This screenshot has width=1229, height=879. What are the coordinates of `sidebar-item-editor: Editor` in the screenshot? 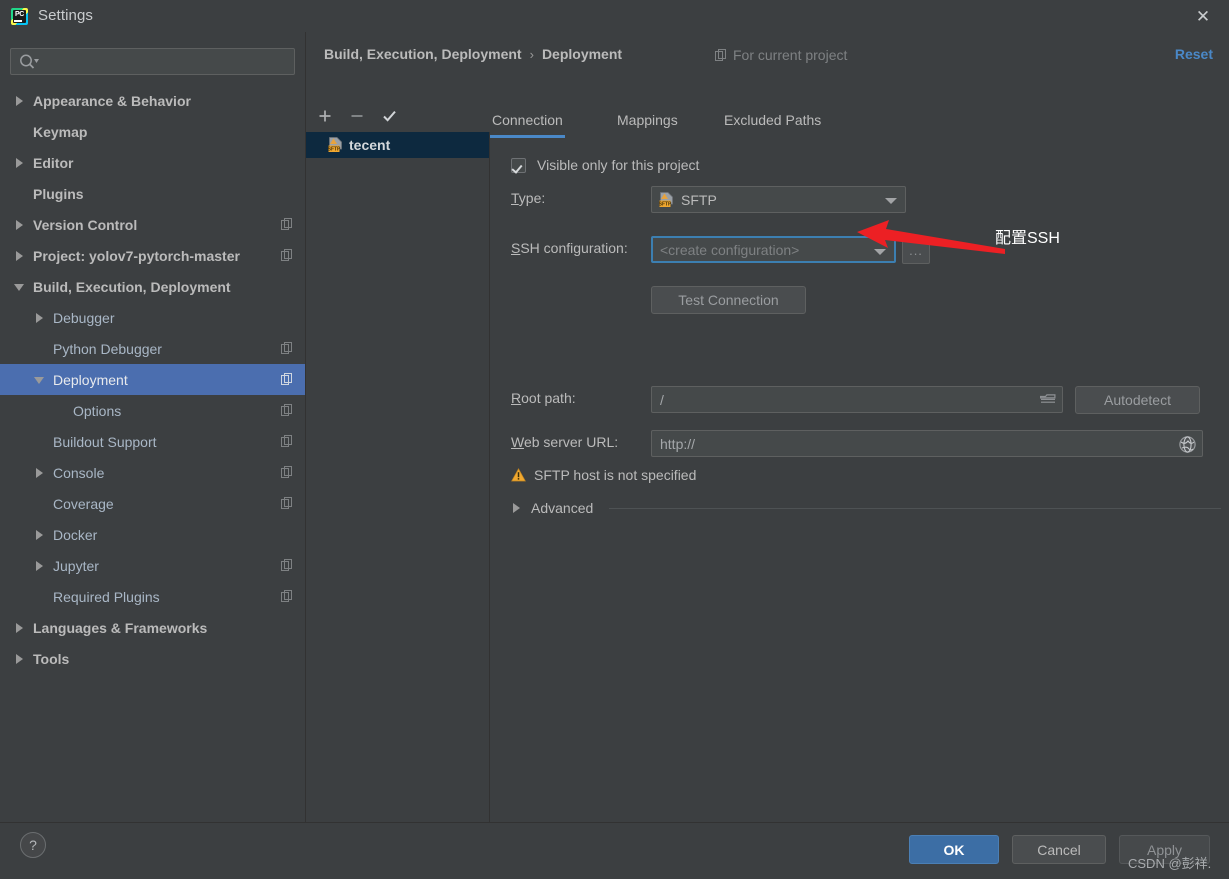 It's located at (152, 162).